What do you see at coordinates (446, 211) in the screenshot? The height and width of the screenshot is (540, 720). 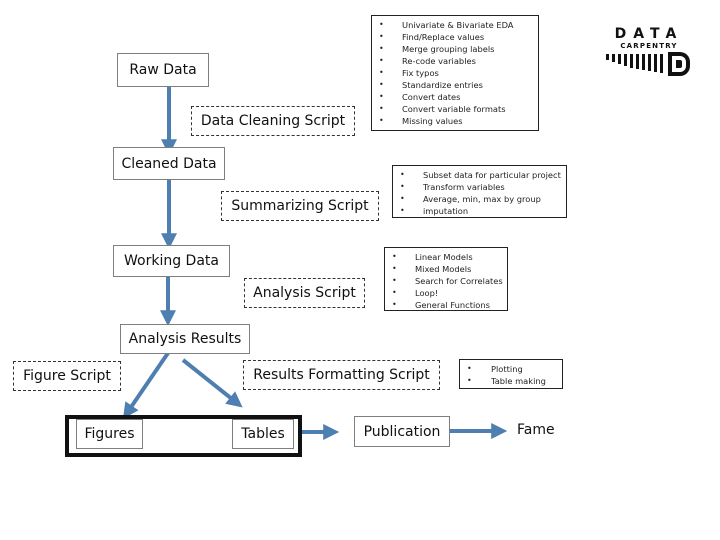 I see `list-item-text: imputation` at bounding box center [446, 211].